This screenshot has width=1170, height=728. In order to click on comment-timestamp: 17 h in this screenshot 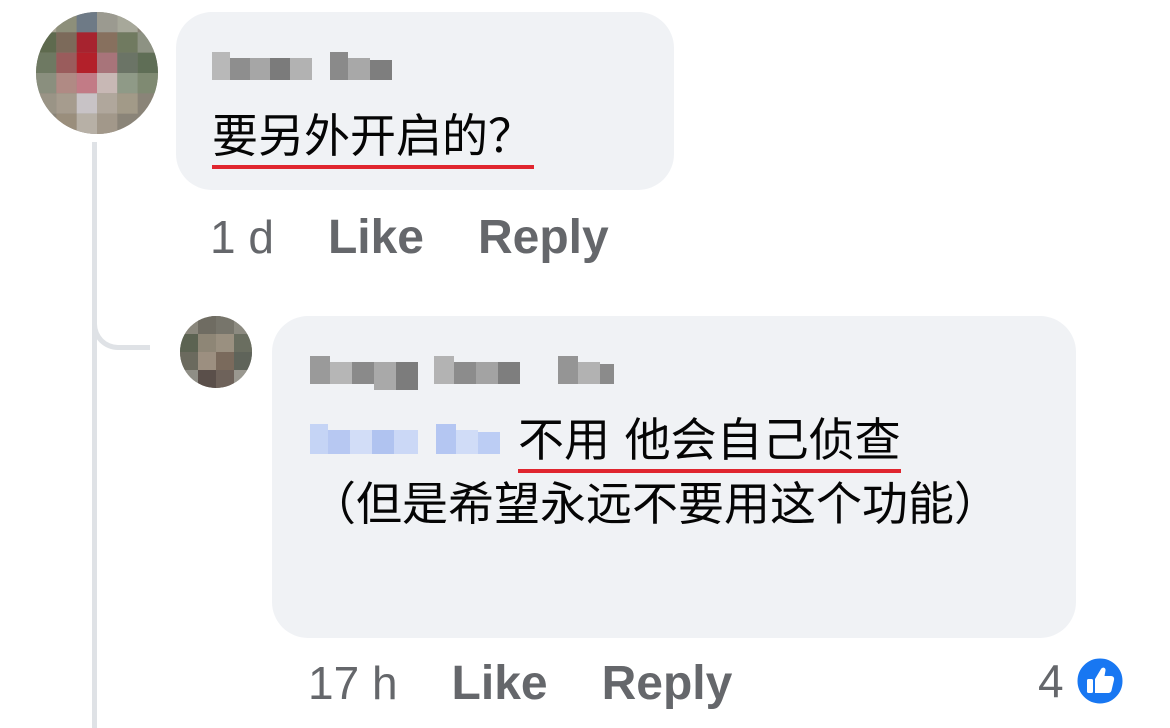, I will do `click(353, 683)`.